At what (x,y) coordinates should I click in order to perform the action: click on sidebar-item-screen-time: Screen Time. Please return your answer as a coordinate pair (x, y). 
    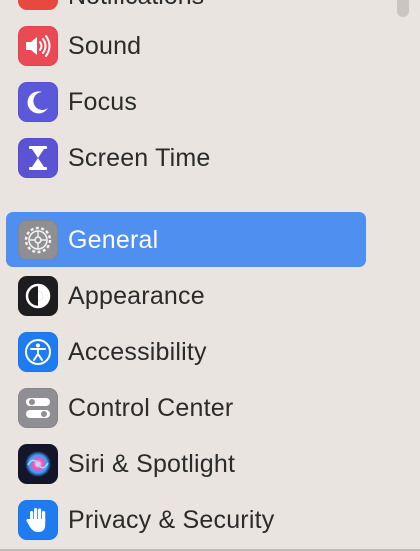
    Looking at the image, I should click on (186, 158).